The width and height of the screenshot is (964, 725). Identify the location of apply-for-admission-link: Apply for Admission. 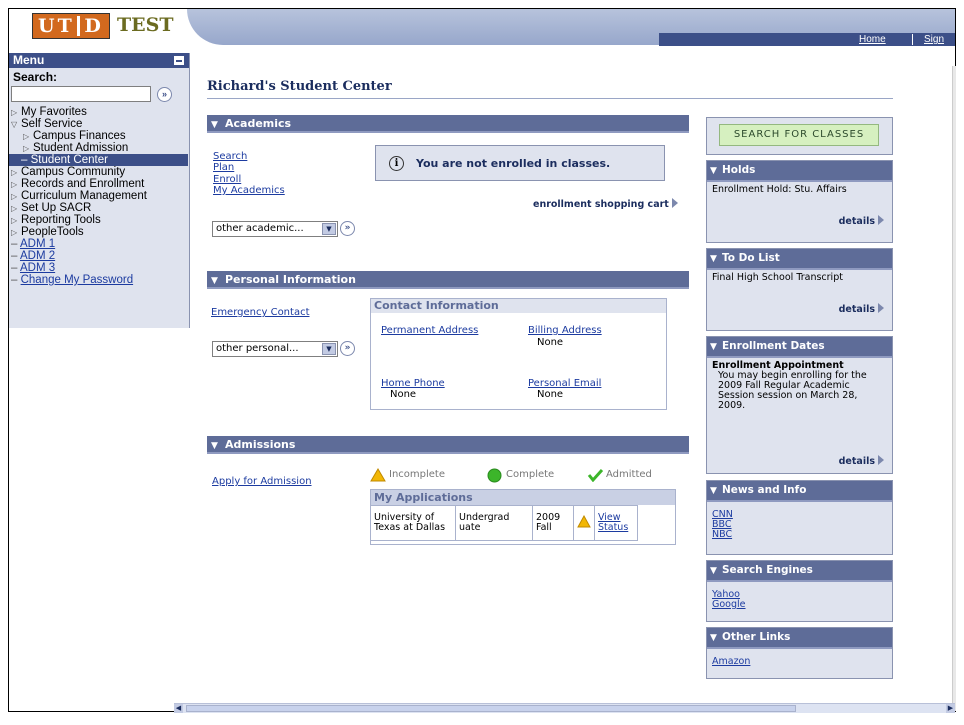
(262, 481).